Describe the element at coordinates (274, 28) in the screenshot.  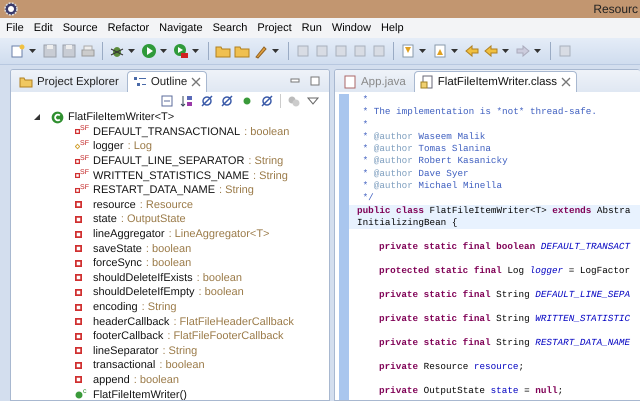
I see `menu-item: Project` at that location.